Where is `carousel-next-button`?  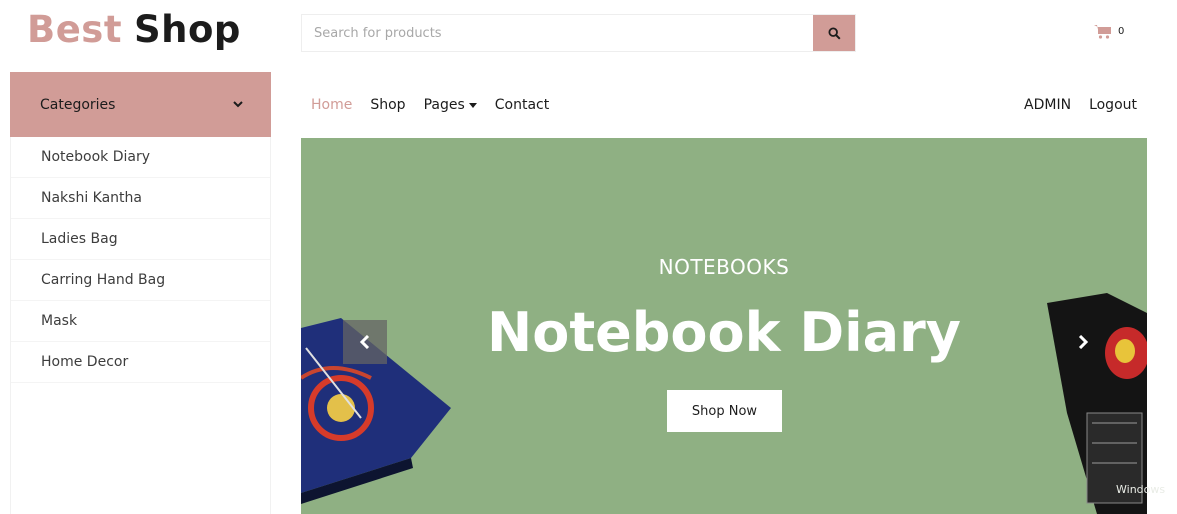
carousel-next-button is located at coordinates (1083, 342).